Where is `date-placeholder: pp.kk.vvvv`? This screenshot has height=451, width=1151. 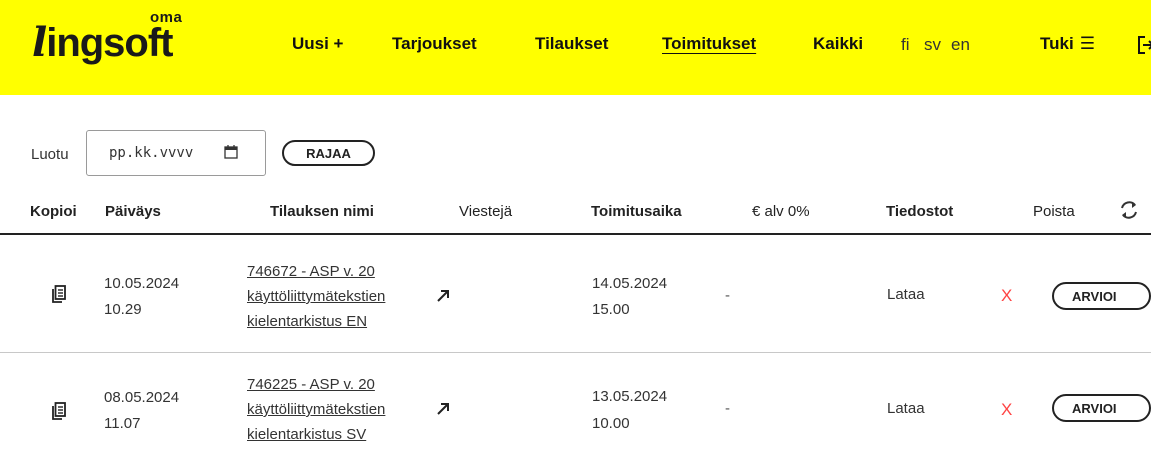
date-placeholder: pp.kk.vvvv is located at coordinates (151, 153).